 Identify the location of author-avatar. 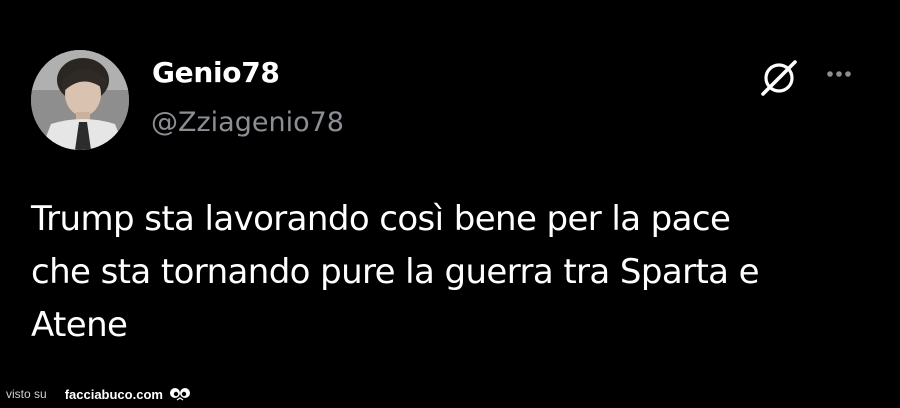
(80, 100).